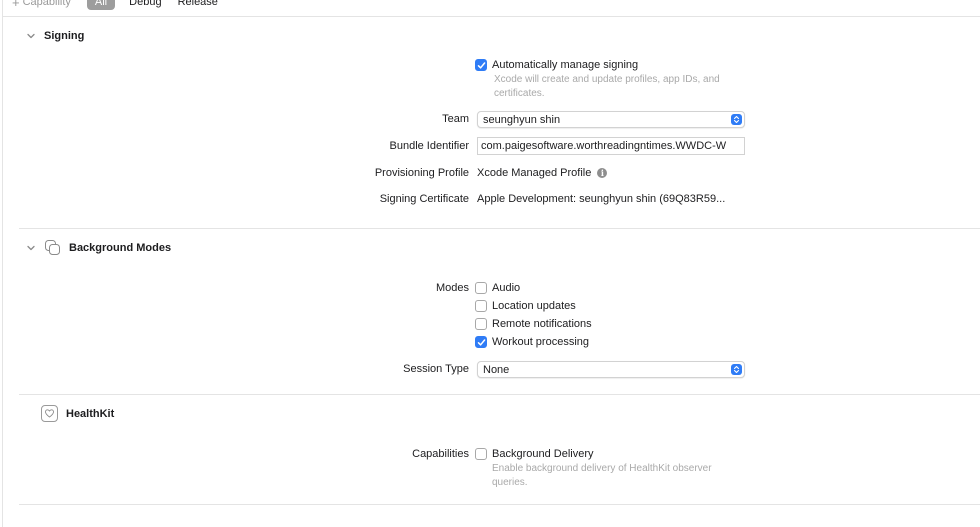  Describe the element at coordinates (424, 199) in the screenshot. I see `signing-certificate-label: Signing Certificate` at that location.